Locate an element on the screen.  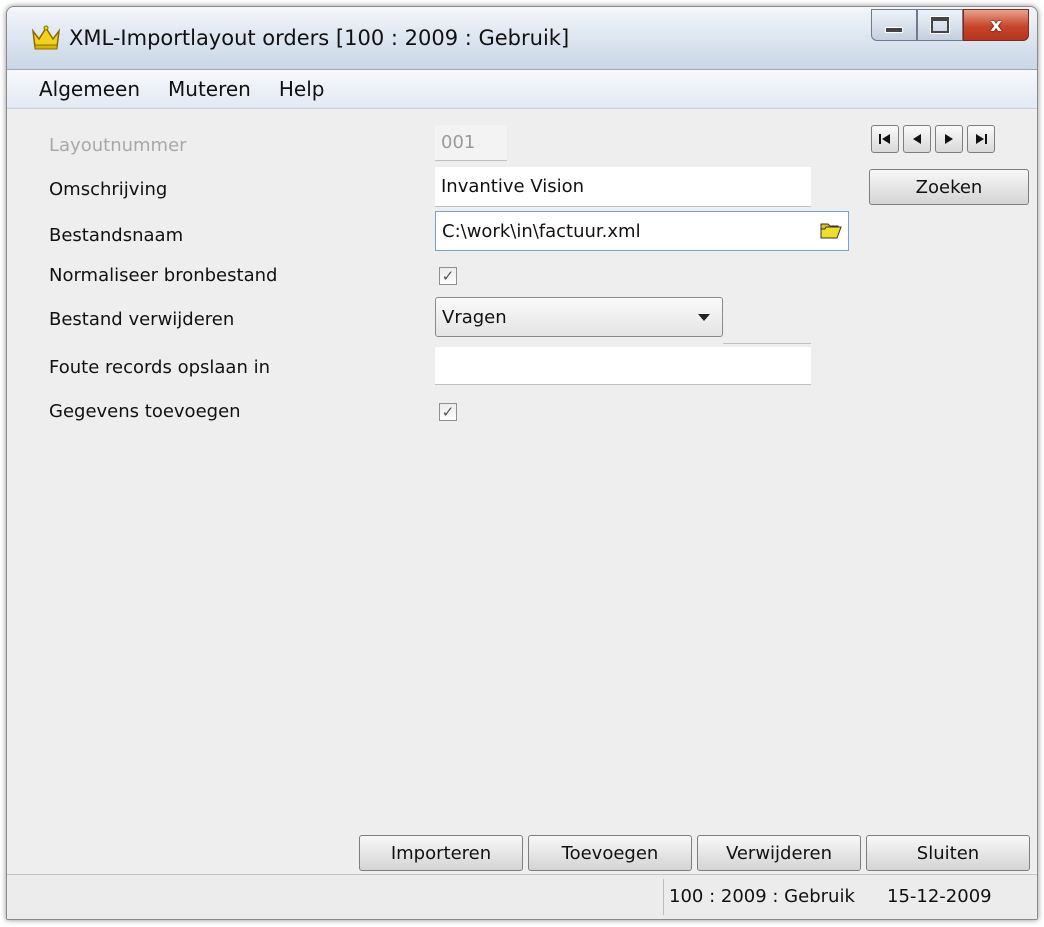
minimize-button is located at coordinates (894, 25).